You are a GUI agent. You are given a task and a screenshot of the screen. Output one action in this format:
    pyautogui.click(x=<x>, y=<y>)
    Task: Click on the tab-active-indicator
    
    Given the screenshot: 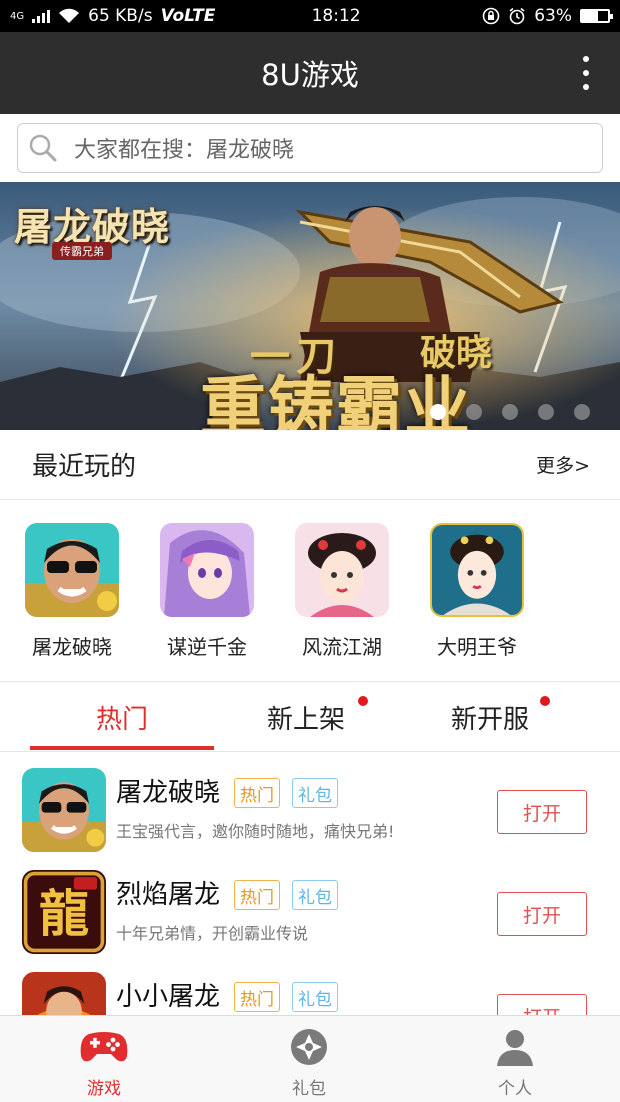 What is the action you would take?
    pyautogui.click(x=122, y=748)
    